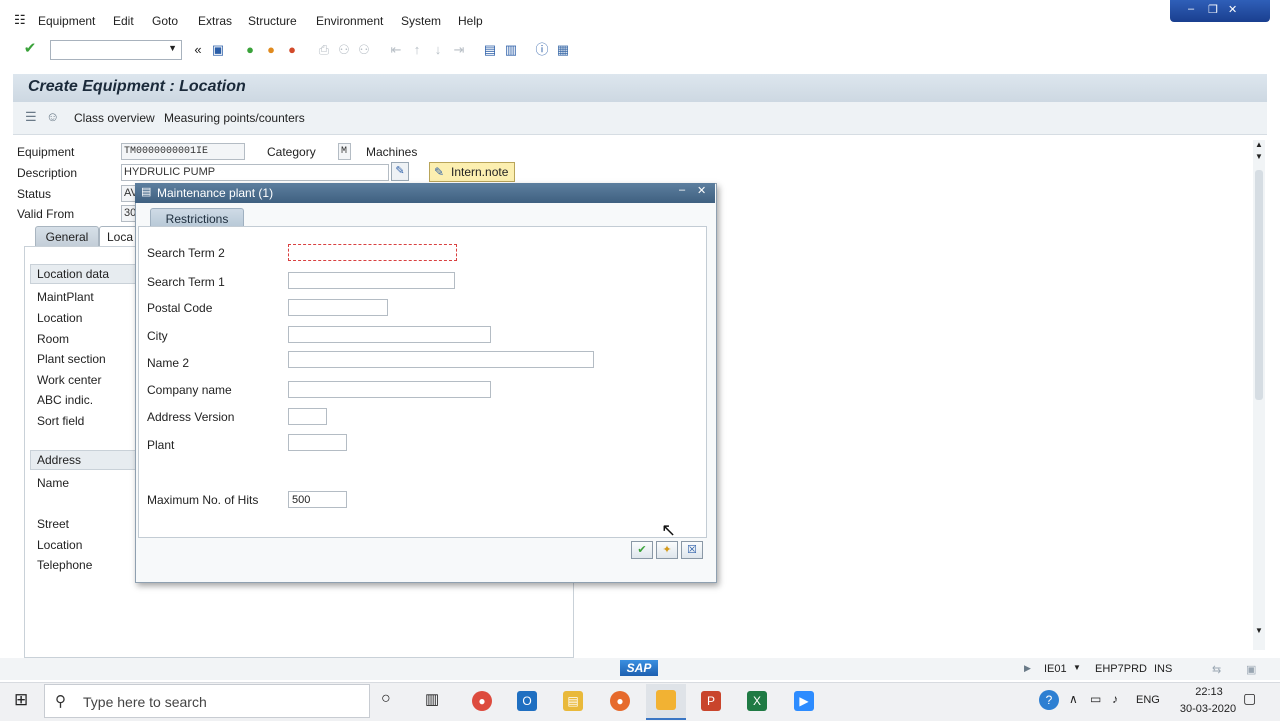 The width and height of the screenshot is (1280, 721). Describe the element at coordinates (317, 442) in the screenshot. I see `plant-input` at that location.